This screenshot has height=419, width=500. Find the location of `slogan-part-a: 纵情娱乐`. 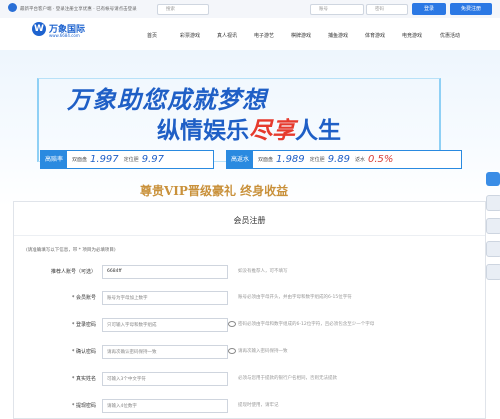

slogan-part-a: 纵情娱乐 is located at coordinates (203, 130).